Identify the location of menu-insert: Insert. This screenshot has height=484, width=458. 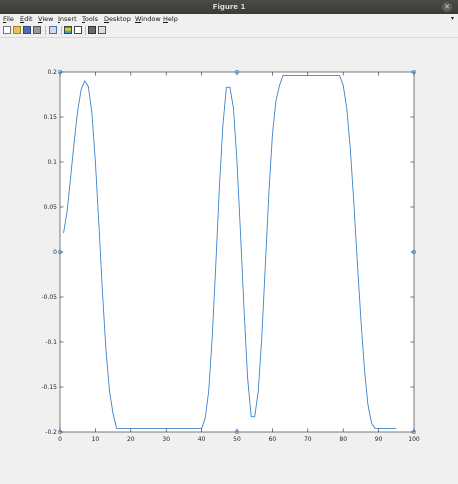
(67, 19).